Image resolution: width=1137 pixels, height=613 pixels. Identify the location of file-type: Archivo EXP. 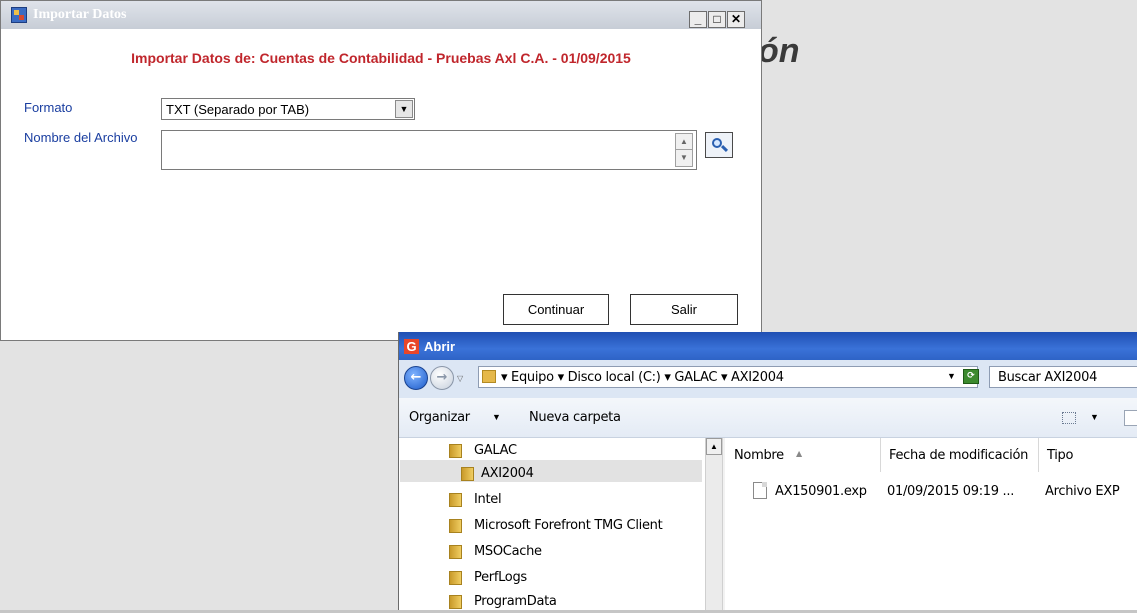
(1082, 491).